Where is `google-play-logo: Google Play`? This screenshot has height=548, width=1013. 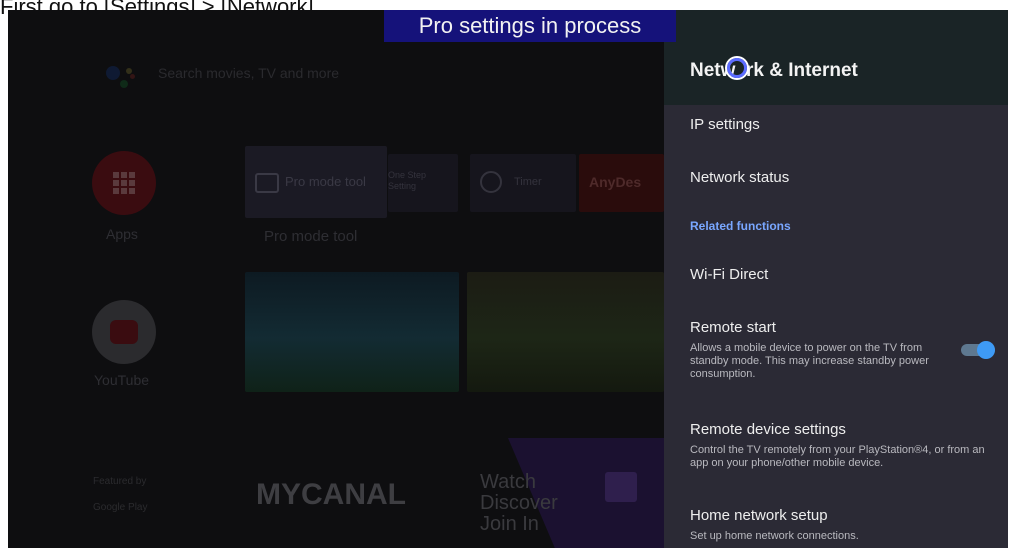 google-play-logo: Google Play is located at coordinates (120, 507).